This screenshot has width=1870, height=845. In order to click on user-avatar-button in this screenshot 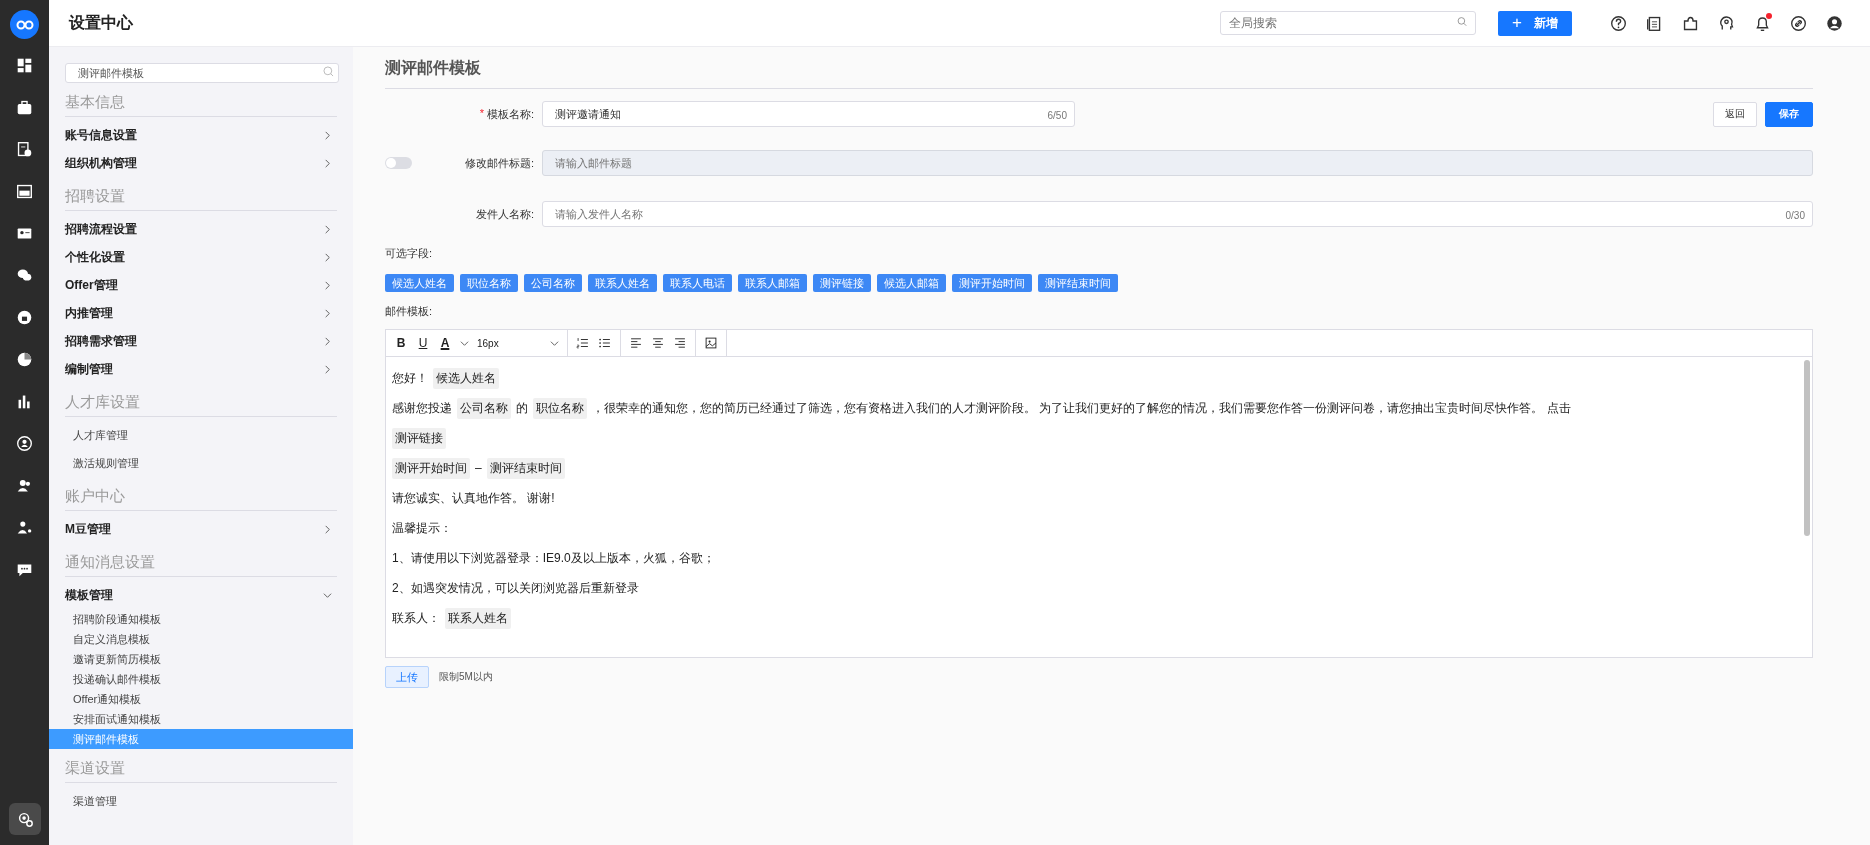, I will do `click(1834, 23)`.